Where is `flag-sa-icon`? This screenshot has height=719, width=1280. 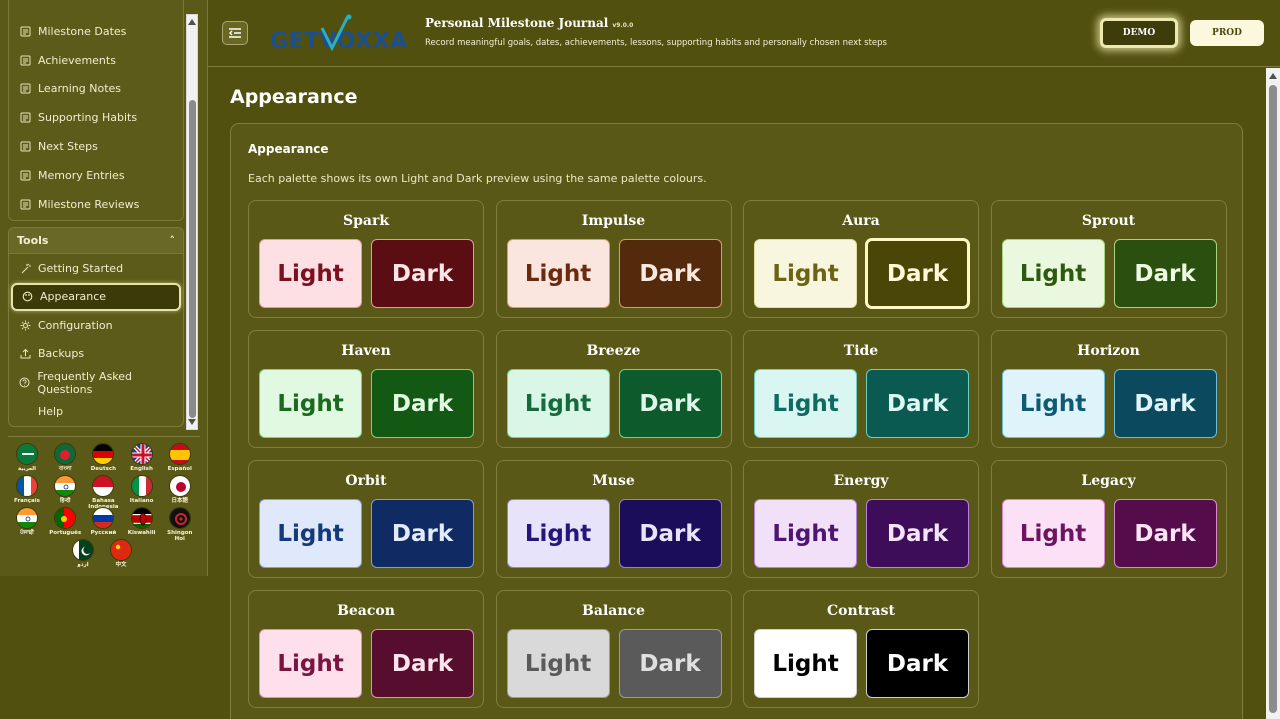
flag-sa-icon is located at coordinates (27, 454).